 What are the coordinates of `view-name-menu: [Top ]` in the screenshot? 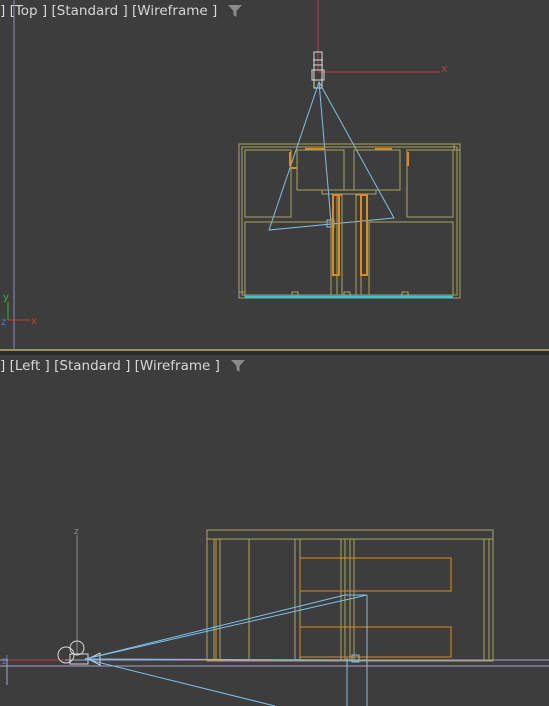 It's located at (29, 11).